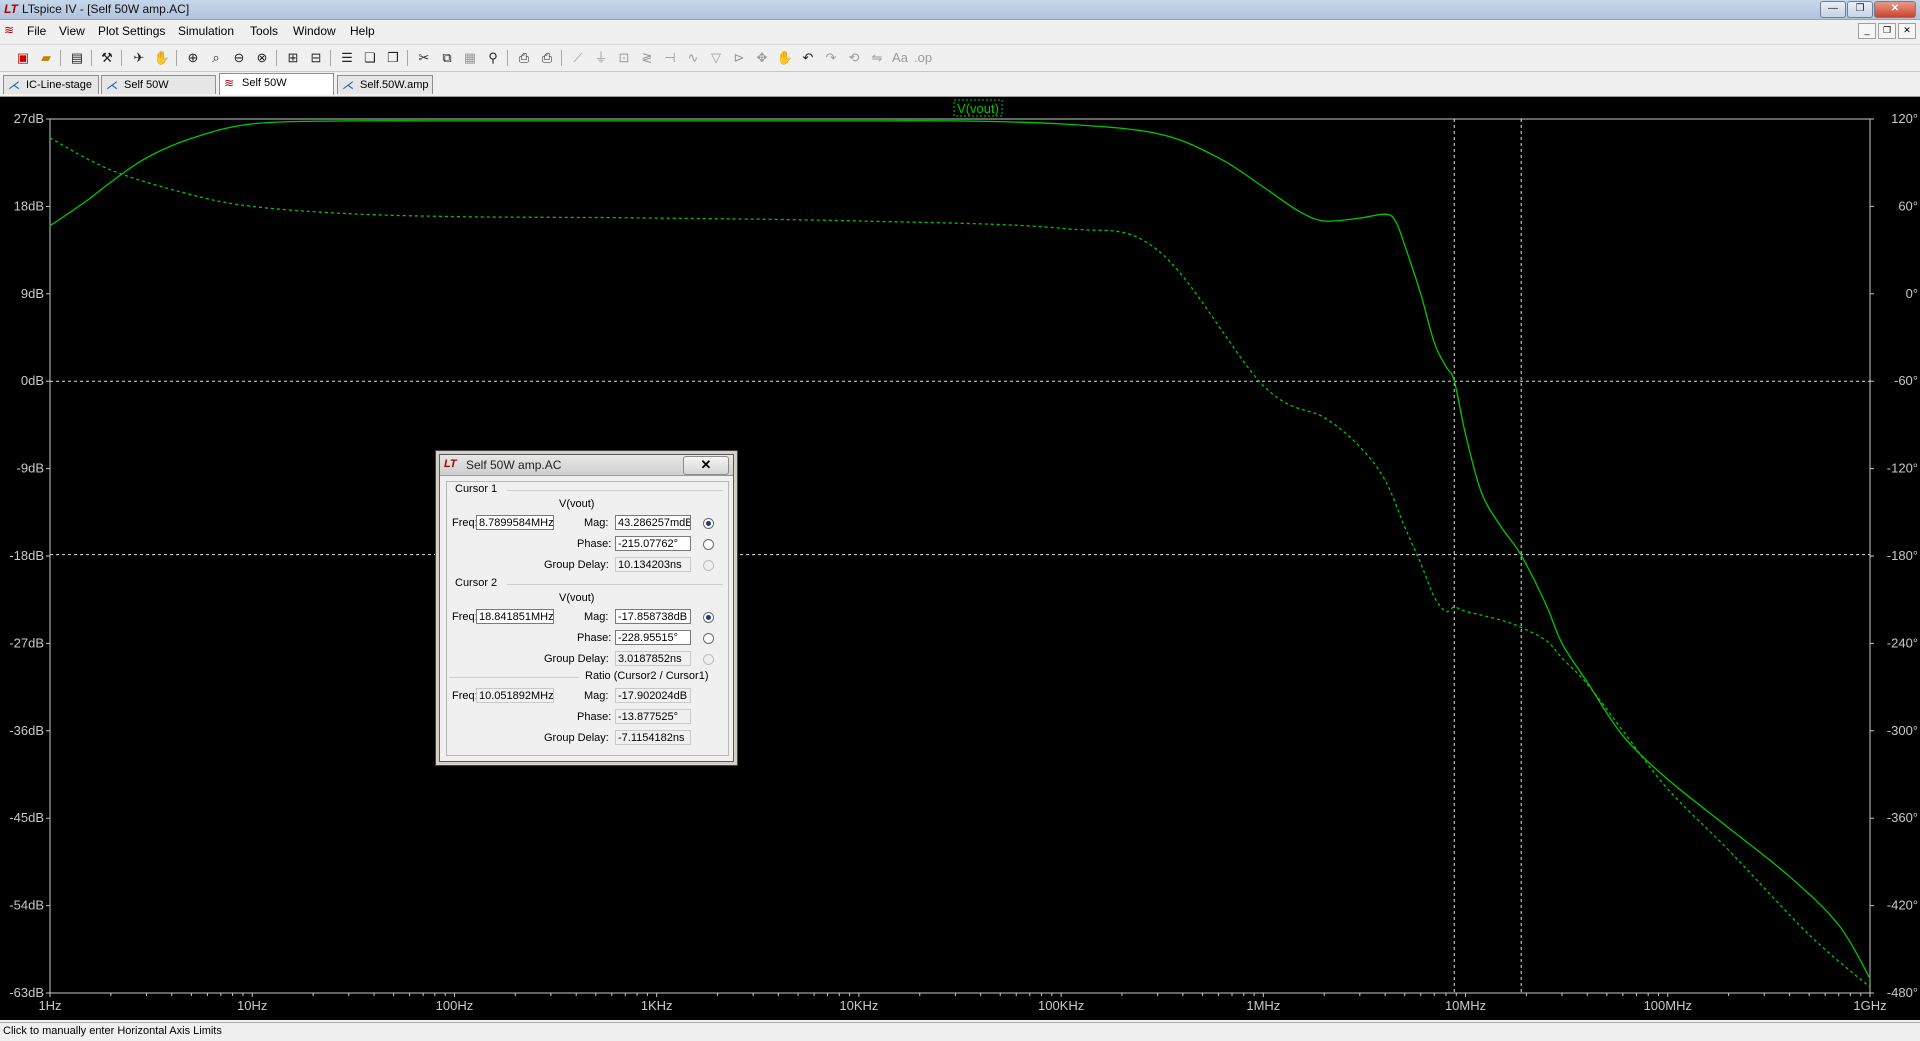 This screenshot has height=1041, width=1920. I want to click on zoom-out-icon: ⊖, so click(239, 58).